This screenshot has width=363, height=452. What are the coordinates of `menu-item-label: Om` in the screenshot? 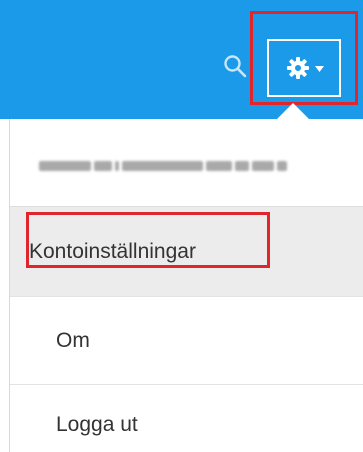 It's located at (73, 340).